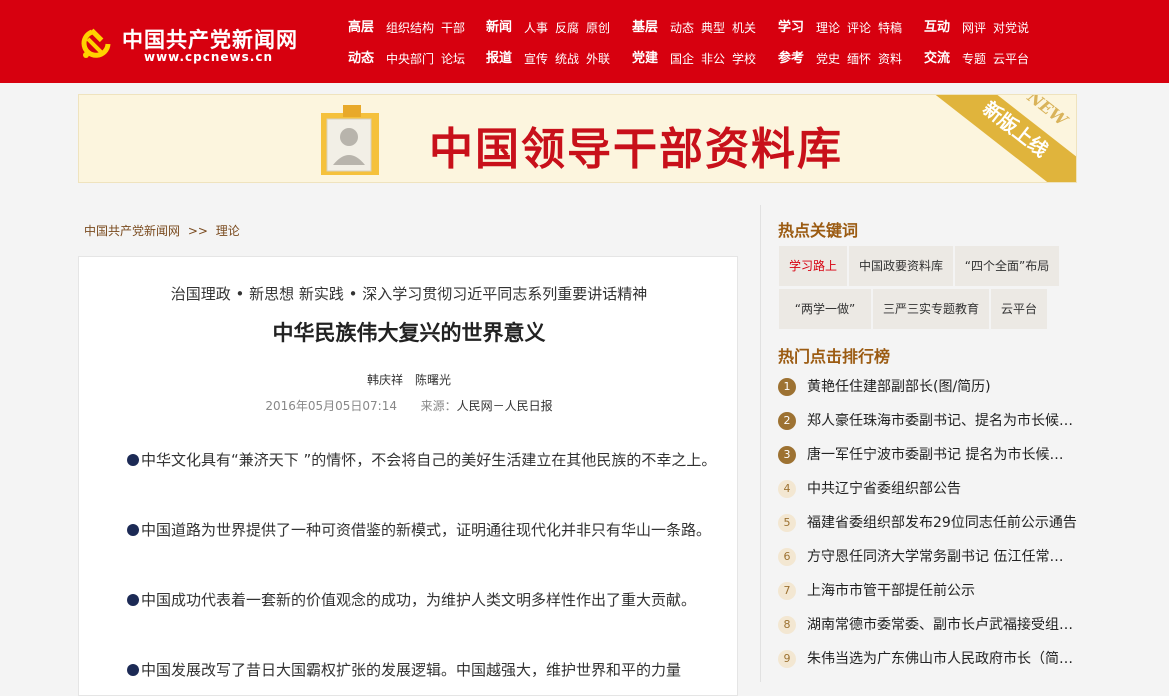 This screenshot has height=696, width=1169. Describe the element at coordinates (132, 231) in the screenshot. I see `breadcrumb-home: 中国共产党新闻网` at that location.